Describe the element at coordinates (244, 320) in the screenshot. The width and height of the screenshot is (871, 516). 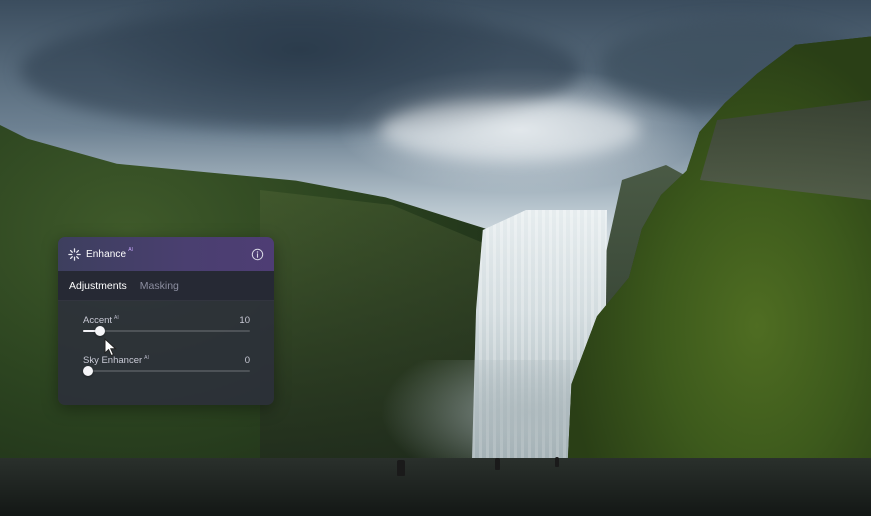
I see `slider-value: 10` at that location.